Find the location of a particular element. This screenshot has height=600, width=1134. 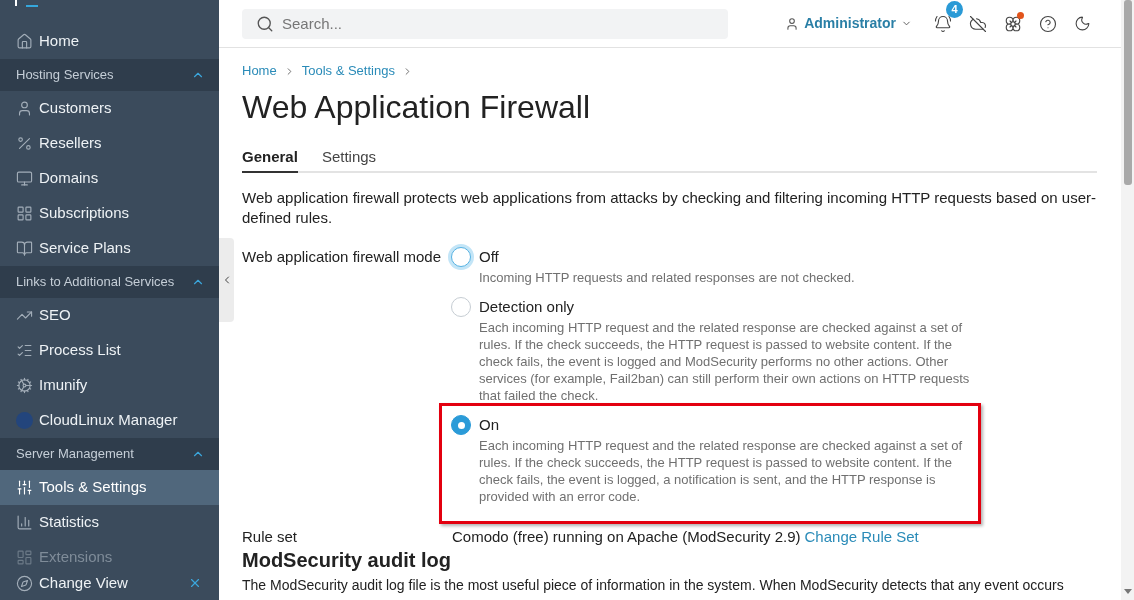

page-title: Web Application Firewall is located at coordinates (416, 107).